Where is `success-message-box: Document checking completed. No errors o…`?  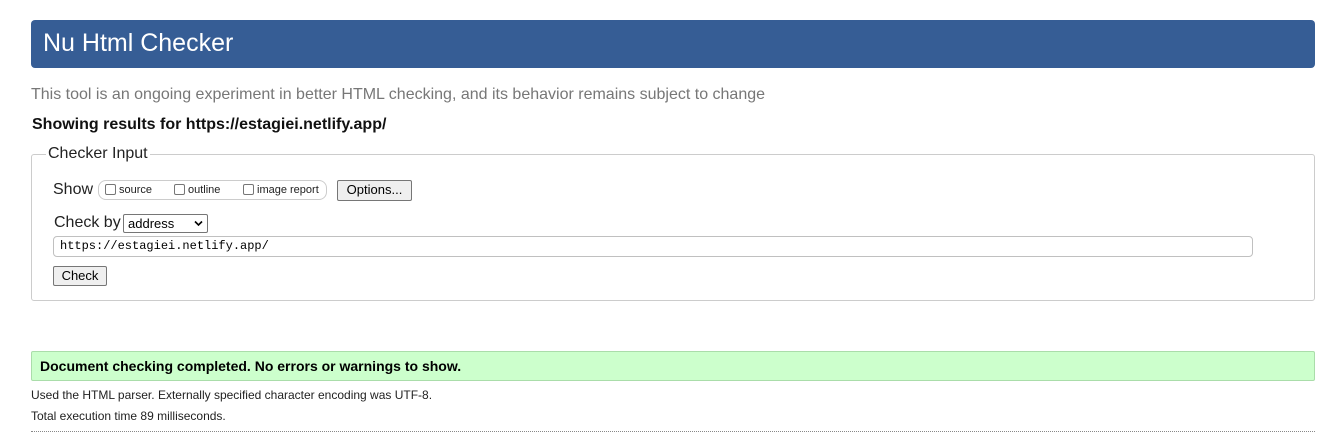 success-message-box: Document checking completed. No errors o… is located at coordinates (673, 366).